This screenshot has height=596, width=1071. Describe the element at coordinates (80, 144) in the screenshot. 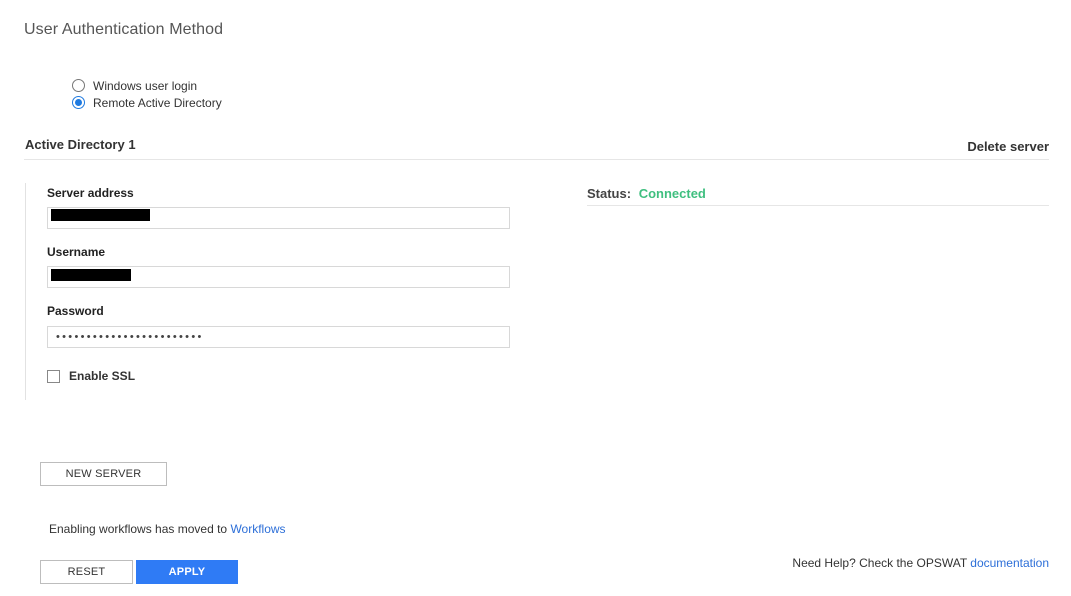

I see `server-title: Active Directory 1` at that location.